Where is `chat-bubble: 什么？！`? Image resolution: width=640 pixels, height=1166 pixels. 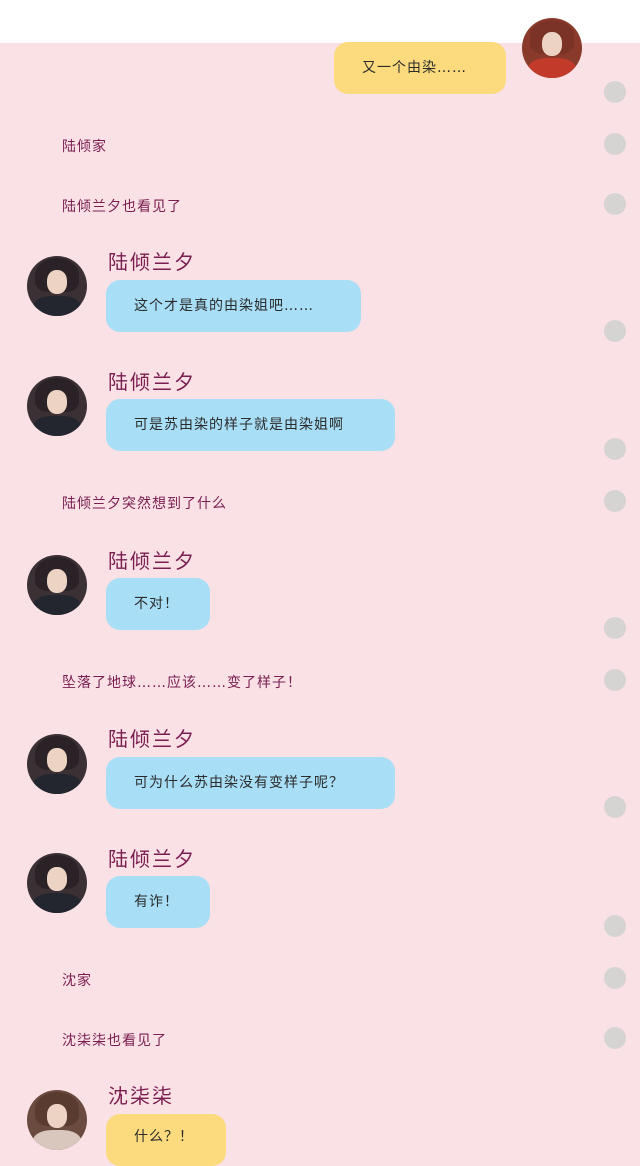
chat-bubble: 什么？！ is located at coordinates (166, 1140).